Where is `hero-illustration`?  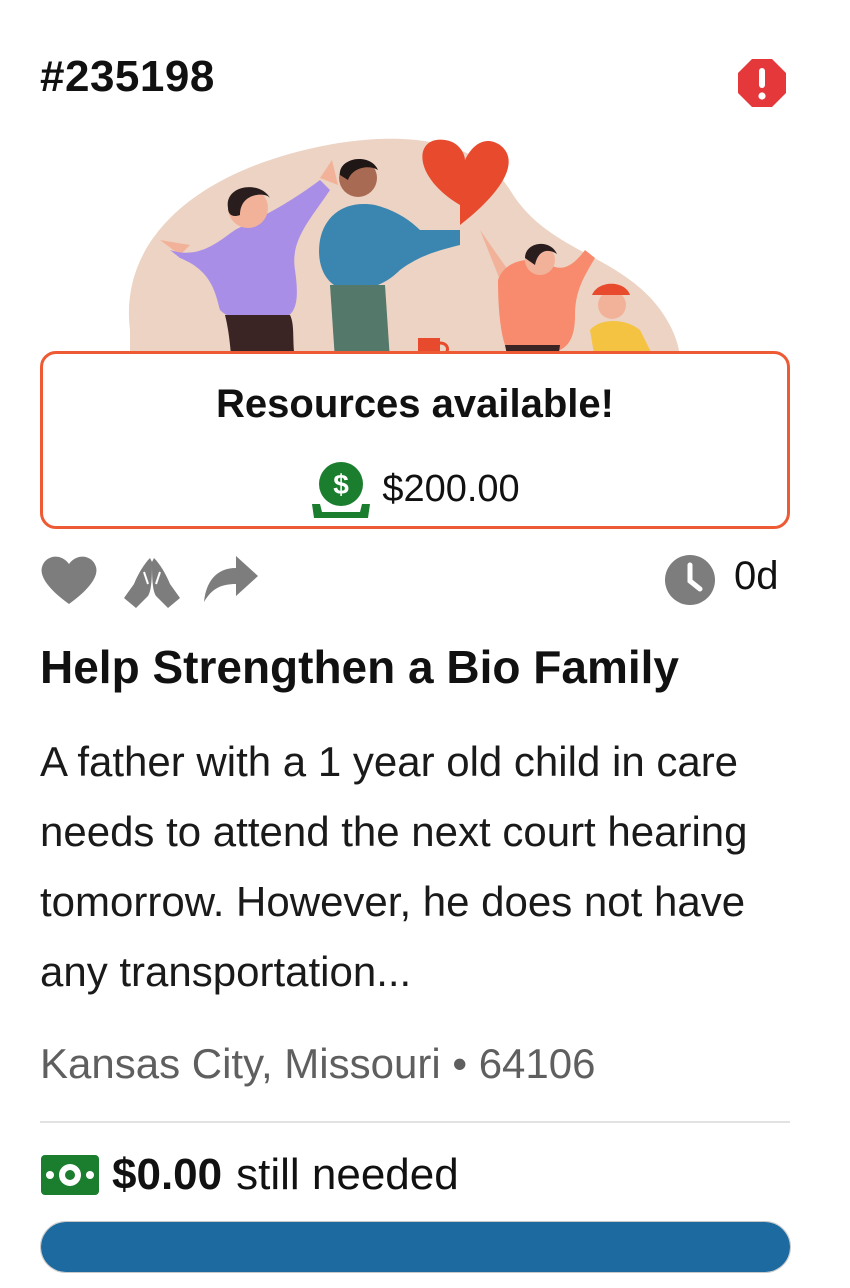
hero-illustration is located at coordinates (410, 245).